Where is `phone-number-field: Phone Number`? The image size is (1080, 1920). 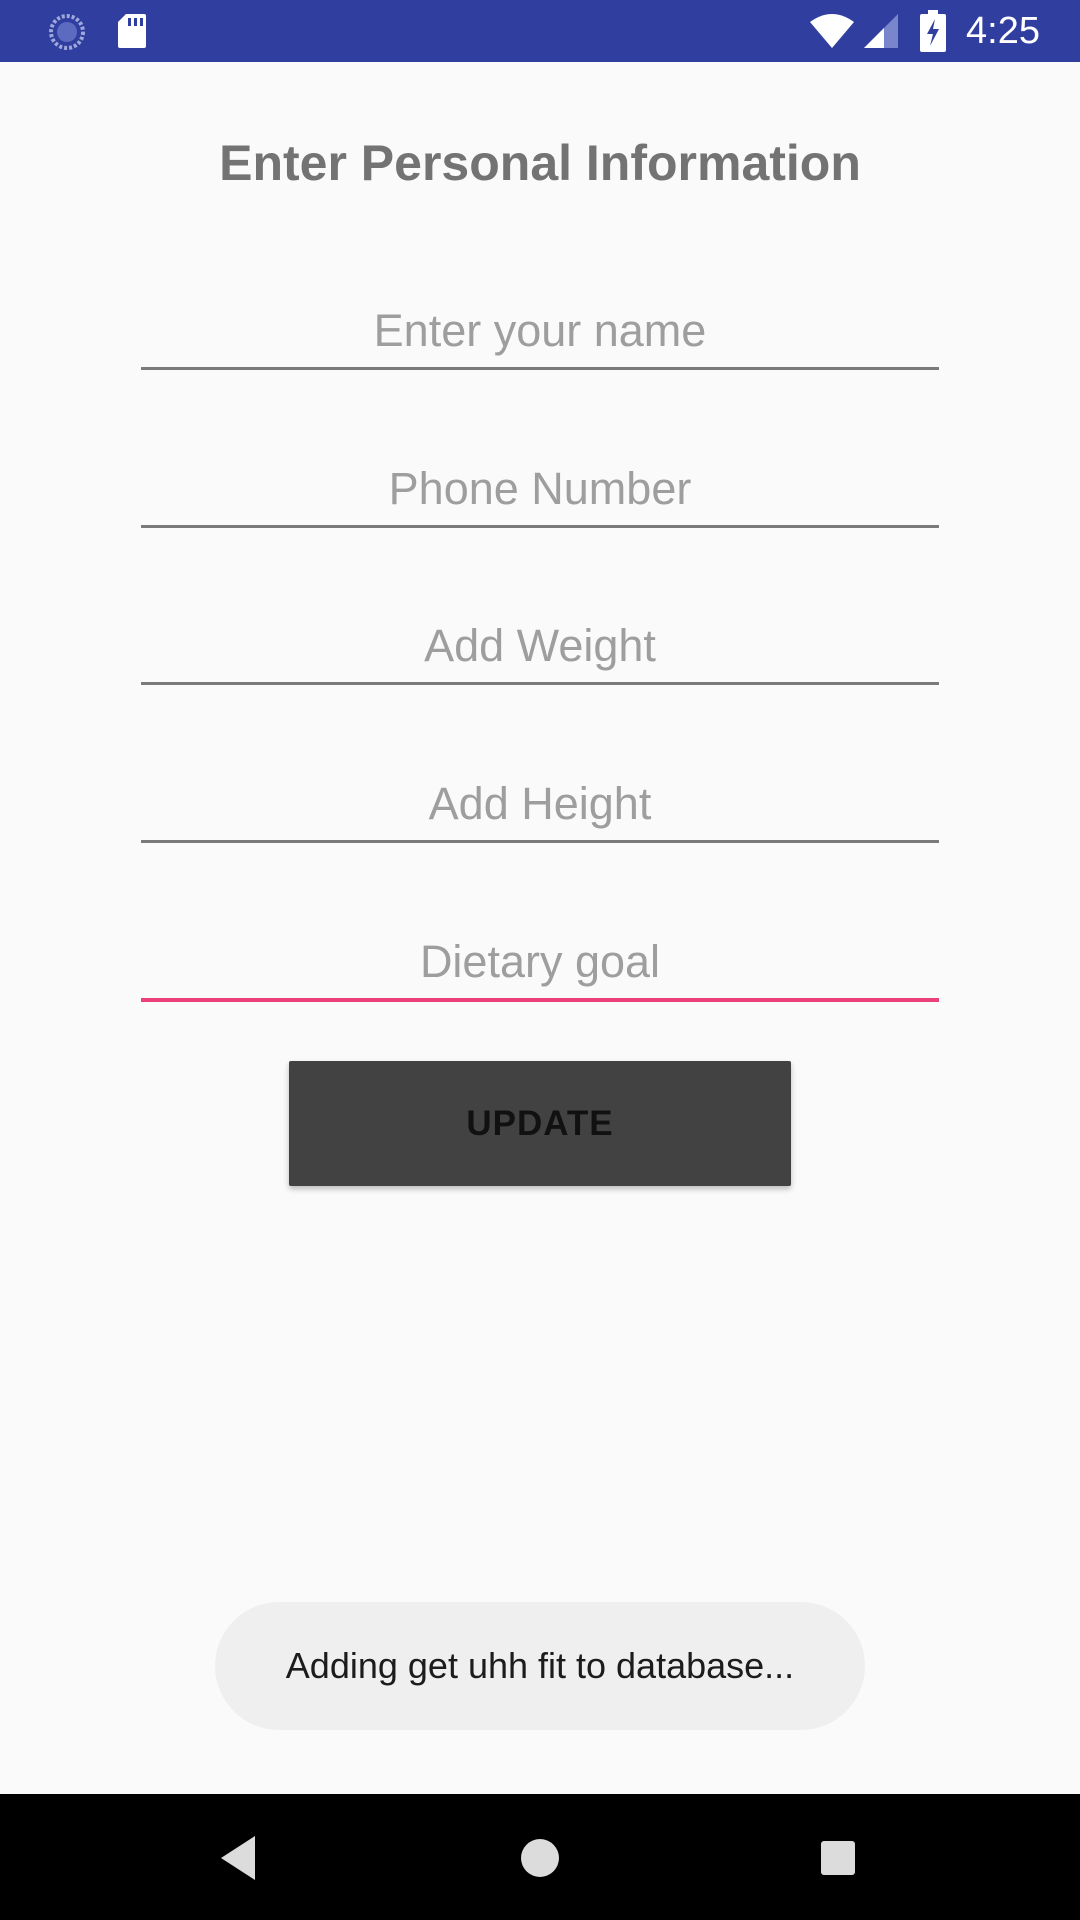
phone-number-field: Phone Number is located at coordinates (540, 486).